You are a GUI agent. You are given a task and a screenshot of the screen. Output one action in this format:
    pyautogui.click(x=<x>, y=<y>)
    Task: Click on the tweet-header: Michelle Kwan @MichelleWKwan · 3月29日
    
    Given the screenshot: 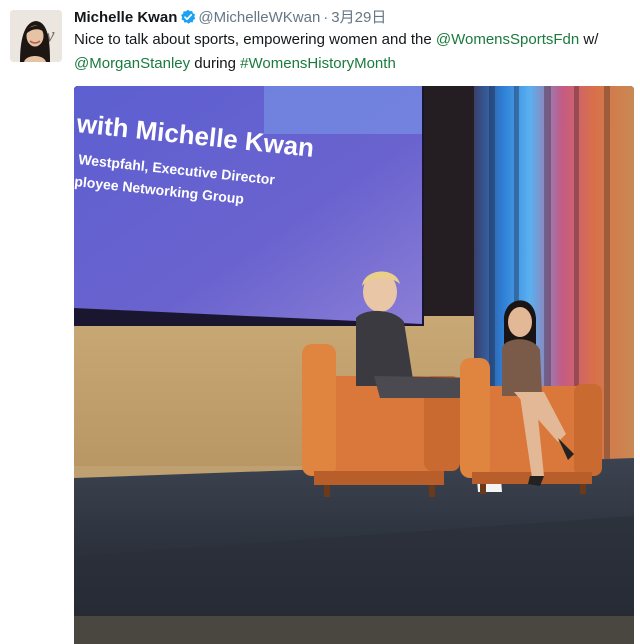 What is the action you would take?
    pyautogui.click(x=230, y=18)
    